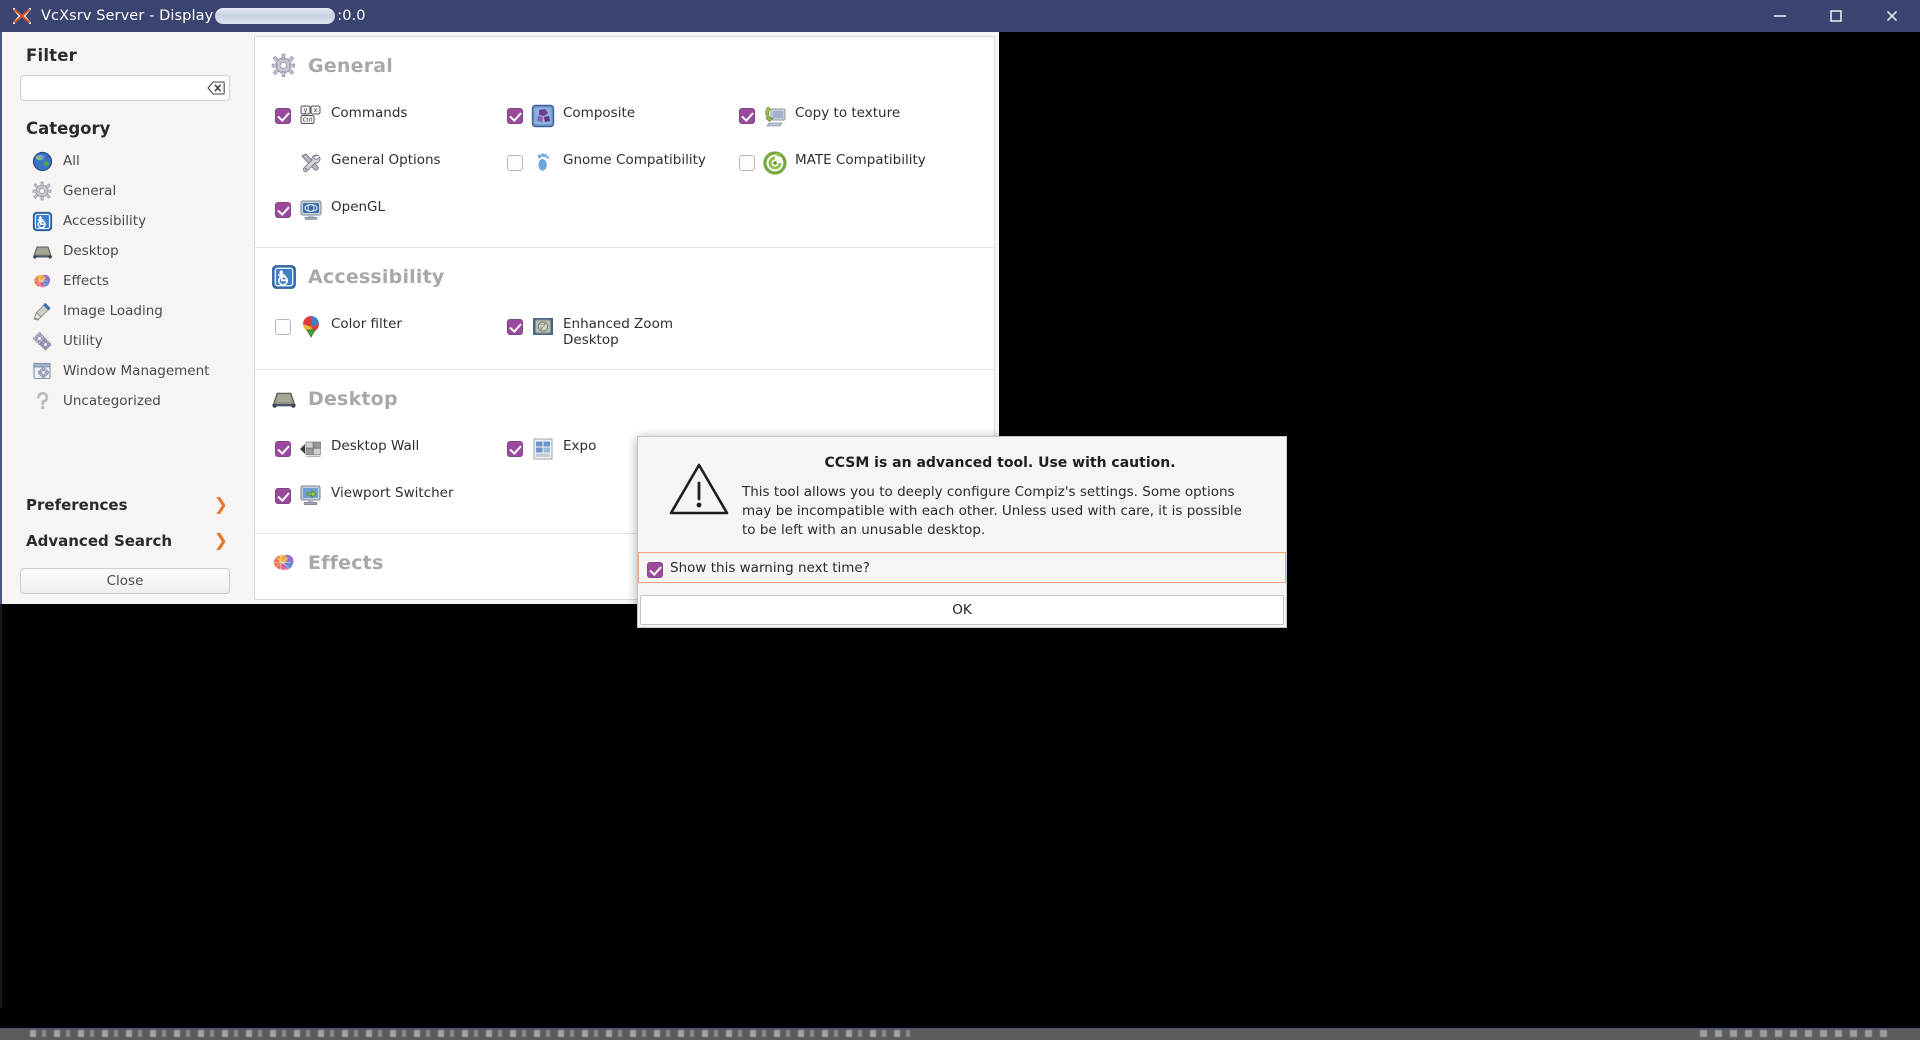 The height and width of the screenshot is (1040, 1920). I want to click on sidebar-bottom: Preferences ❯ Advanced Search ❯ Close, so click(126, 545).